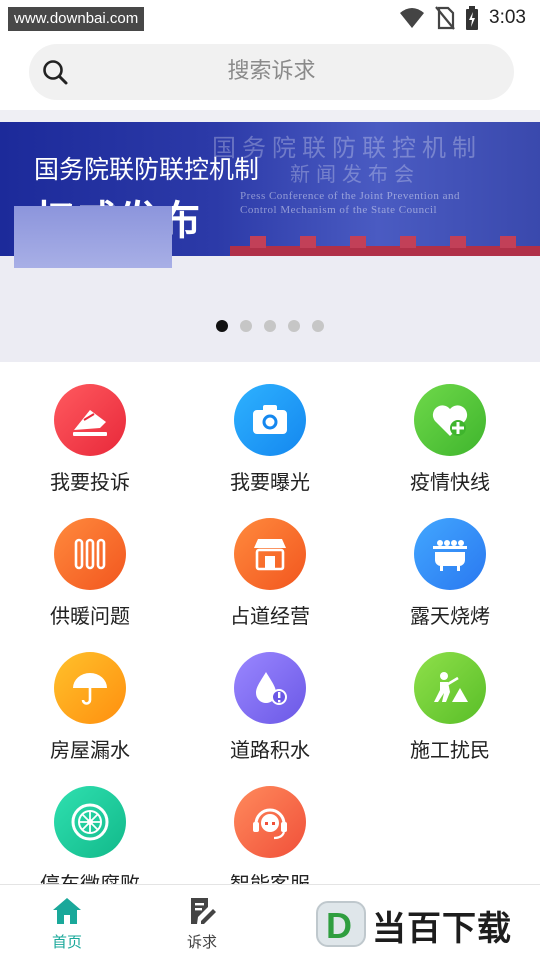  I want to click on service-label: 疫情快线, so click(450, 482).